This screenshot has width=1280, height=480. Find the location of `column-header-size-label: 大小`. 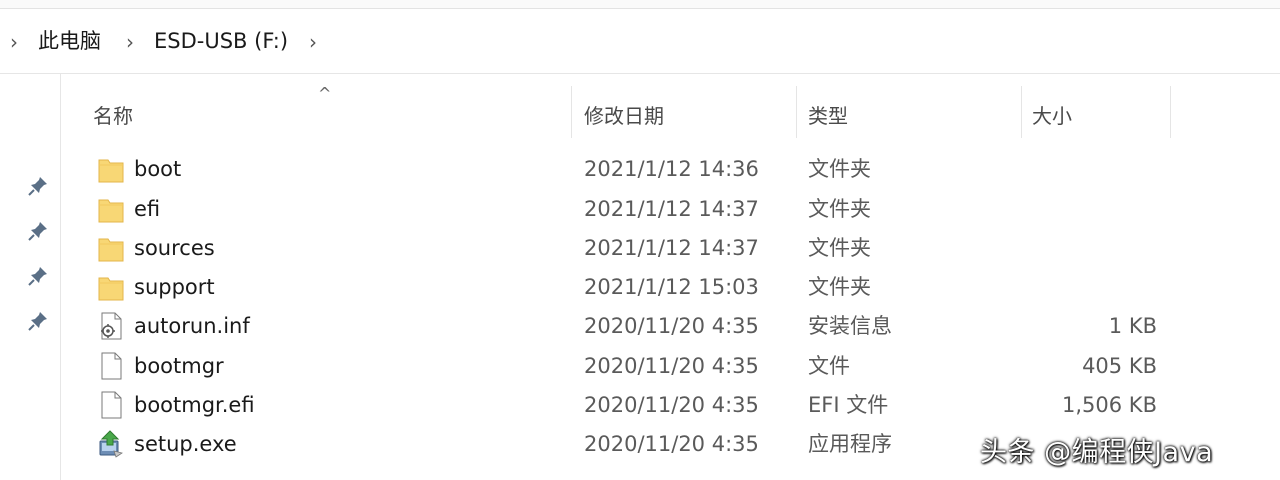

column-header-size-label: 大小 is located at coordinates (1052, 116).